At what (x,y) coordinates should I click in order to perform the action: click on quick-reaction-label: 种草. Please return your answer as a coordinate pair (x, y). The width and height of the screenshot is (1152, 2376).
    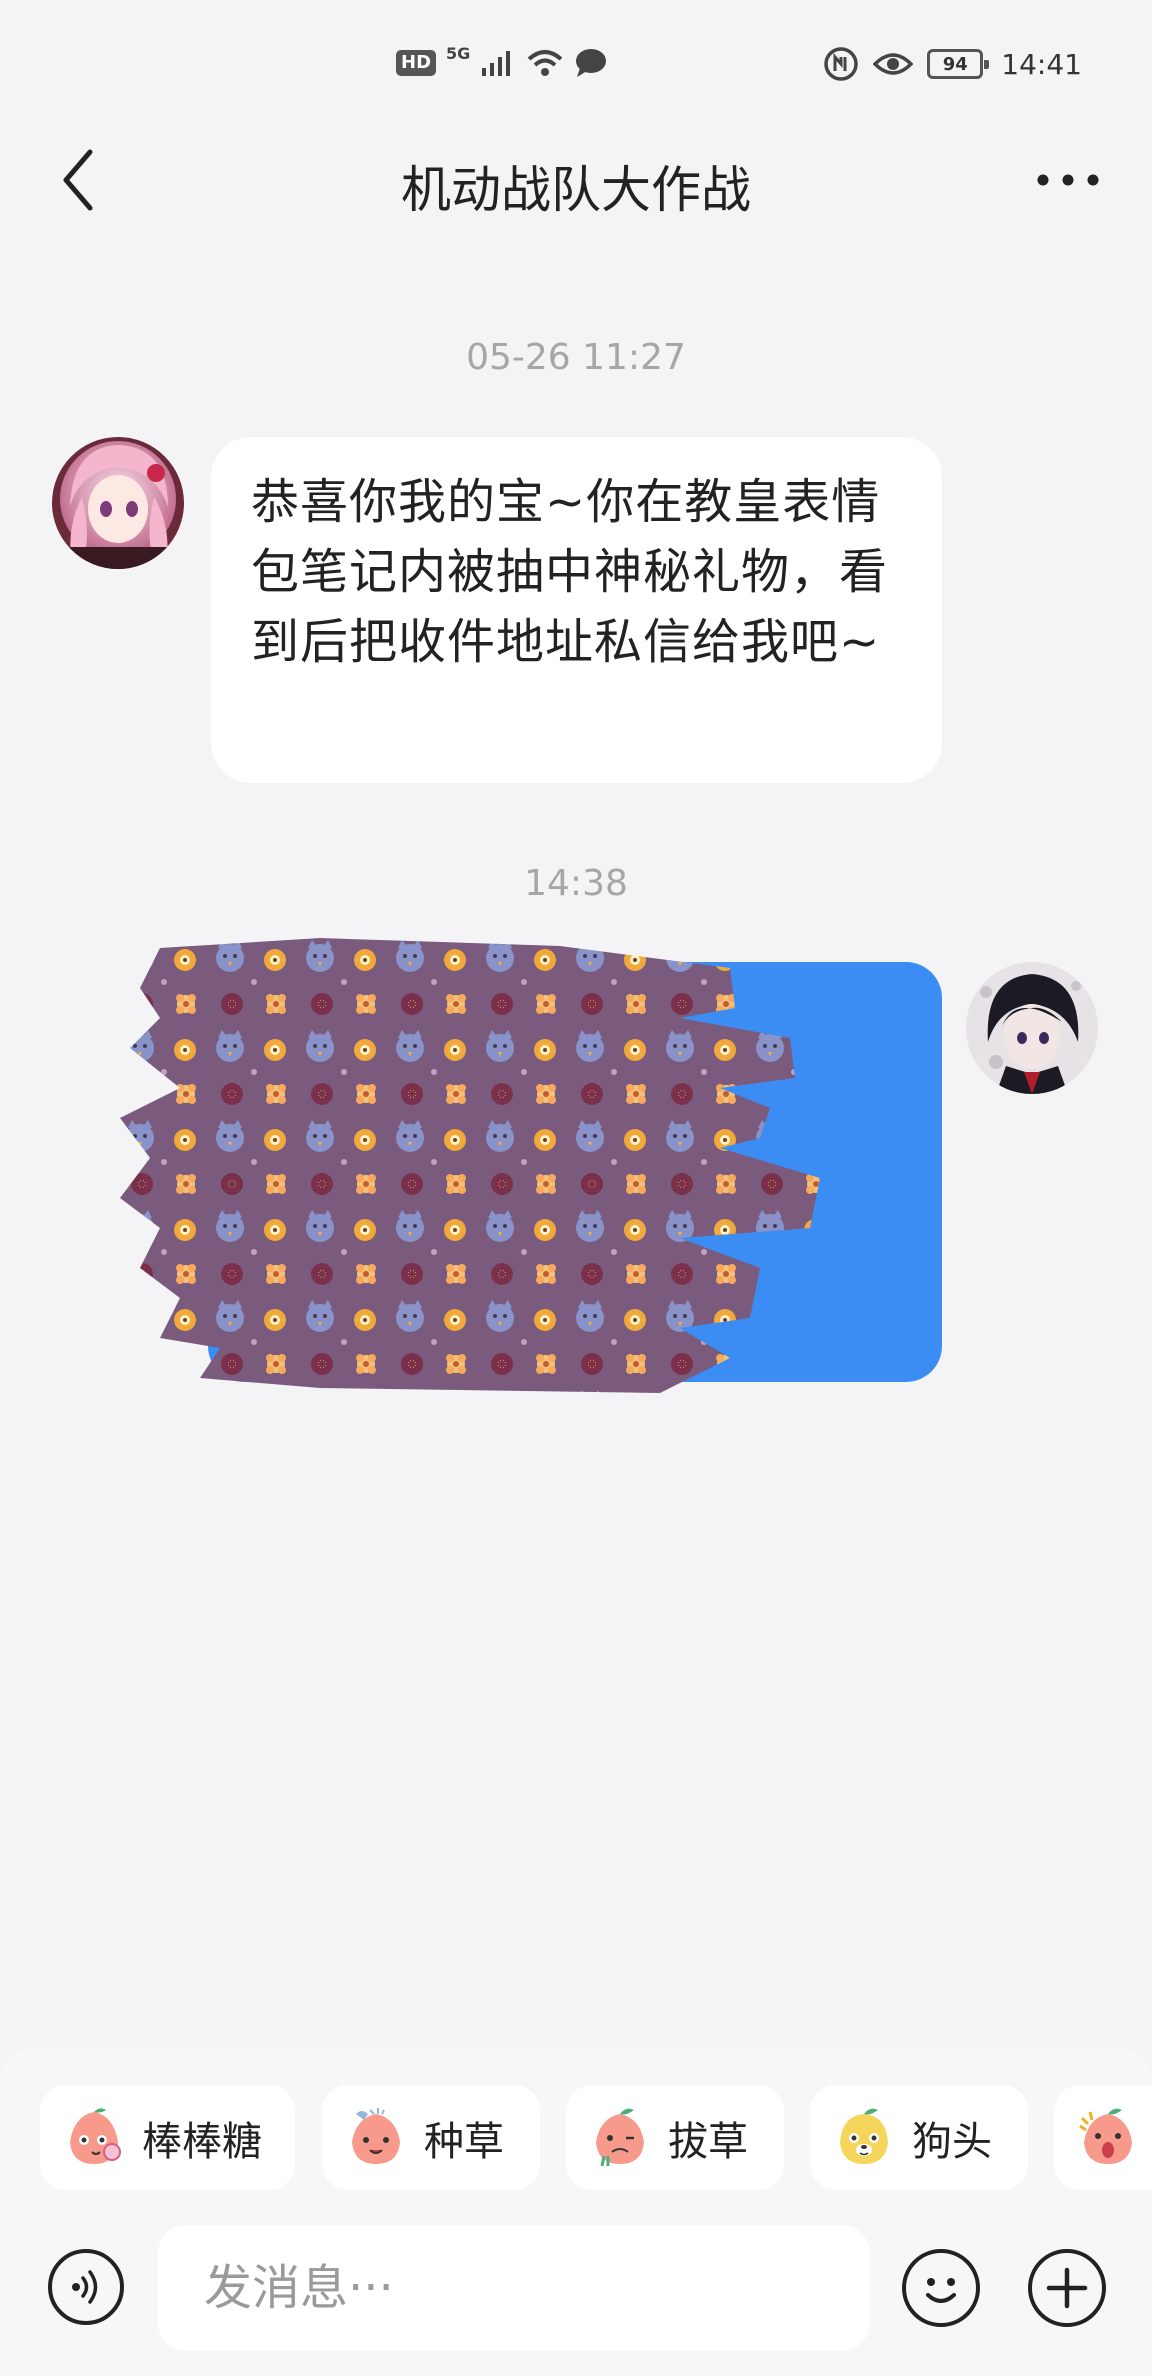
    Looking at the image, I should click on (464, 2141).